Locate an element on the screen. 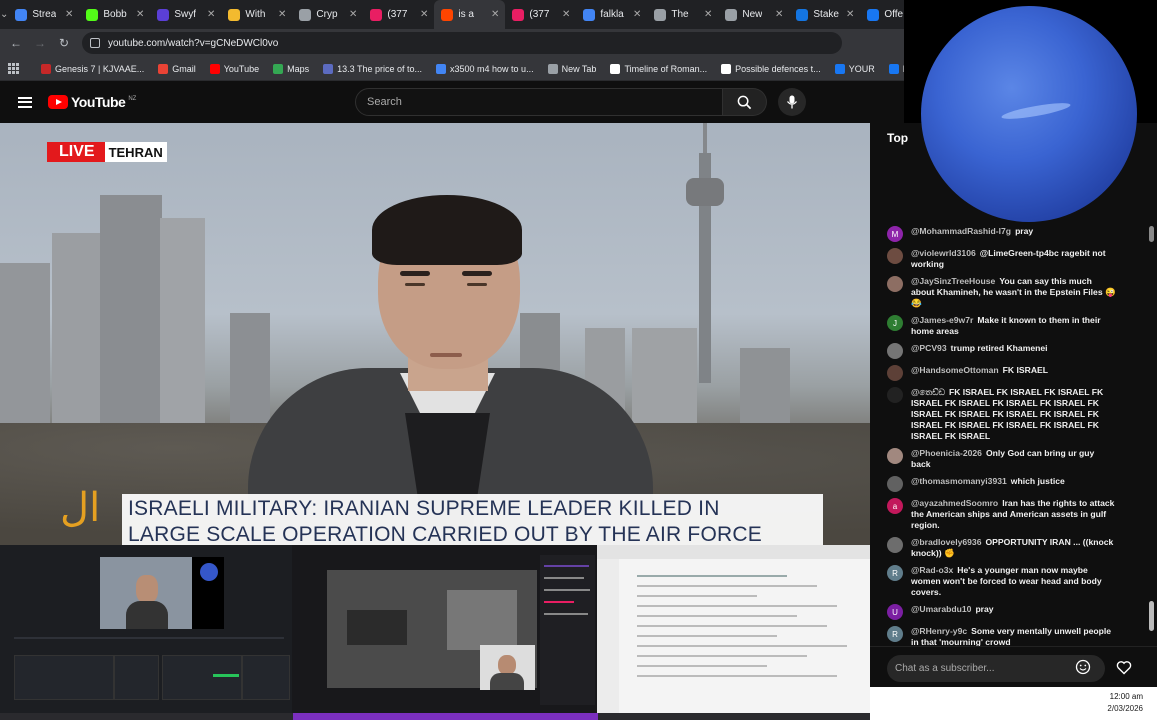  bookmark-item: New Tab is located at coordinates (571, 68).